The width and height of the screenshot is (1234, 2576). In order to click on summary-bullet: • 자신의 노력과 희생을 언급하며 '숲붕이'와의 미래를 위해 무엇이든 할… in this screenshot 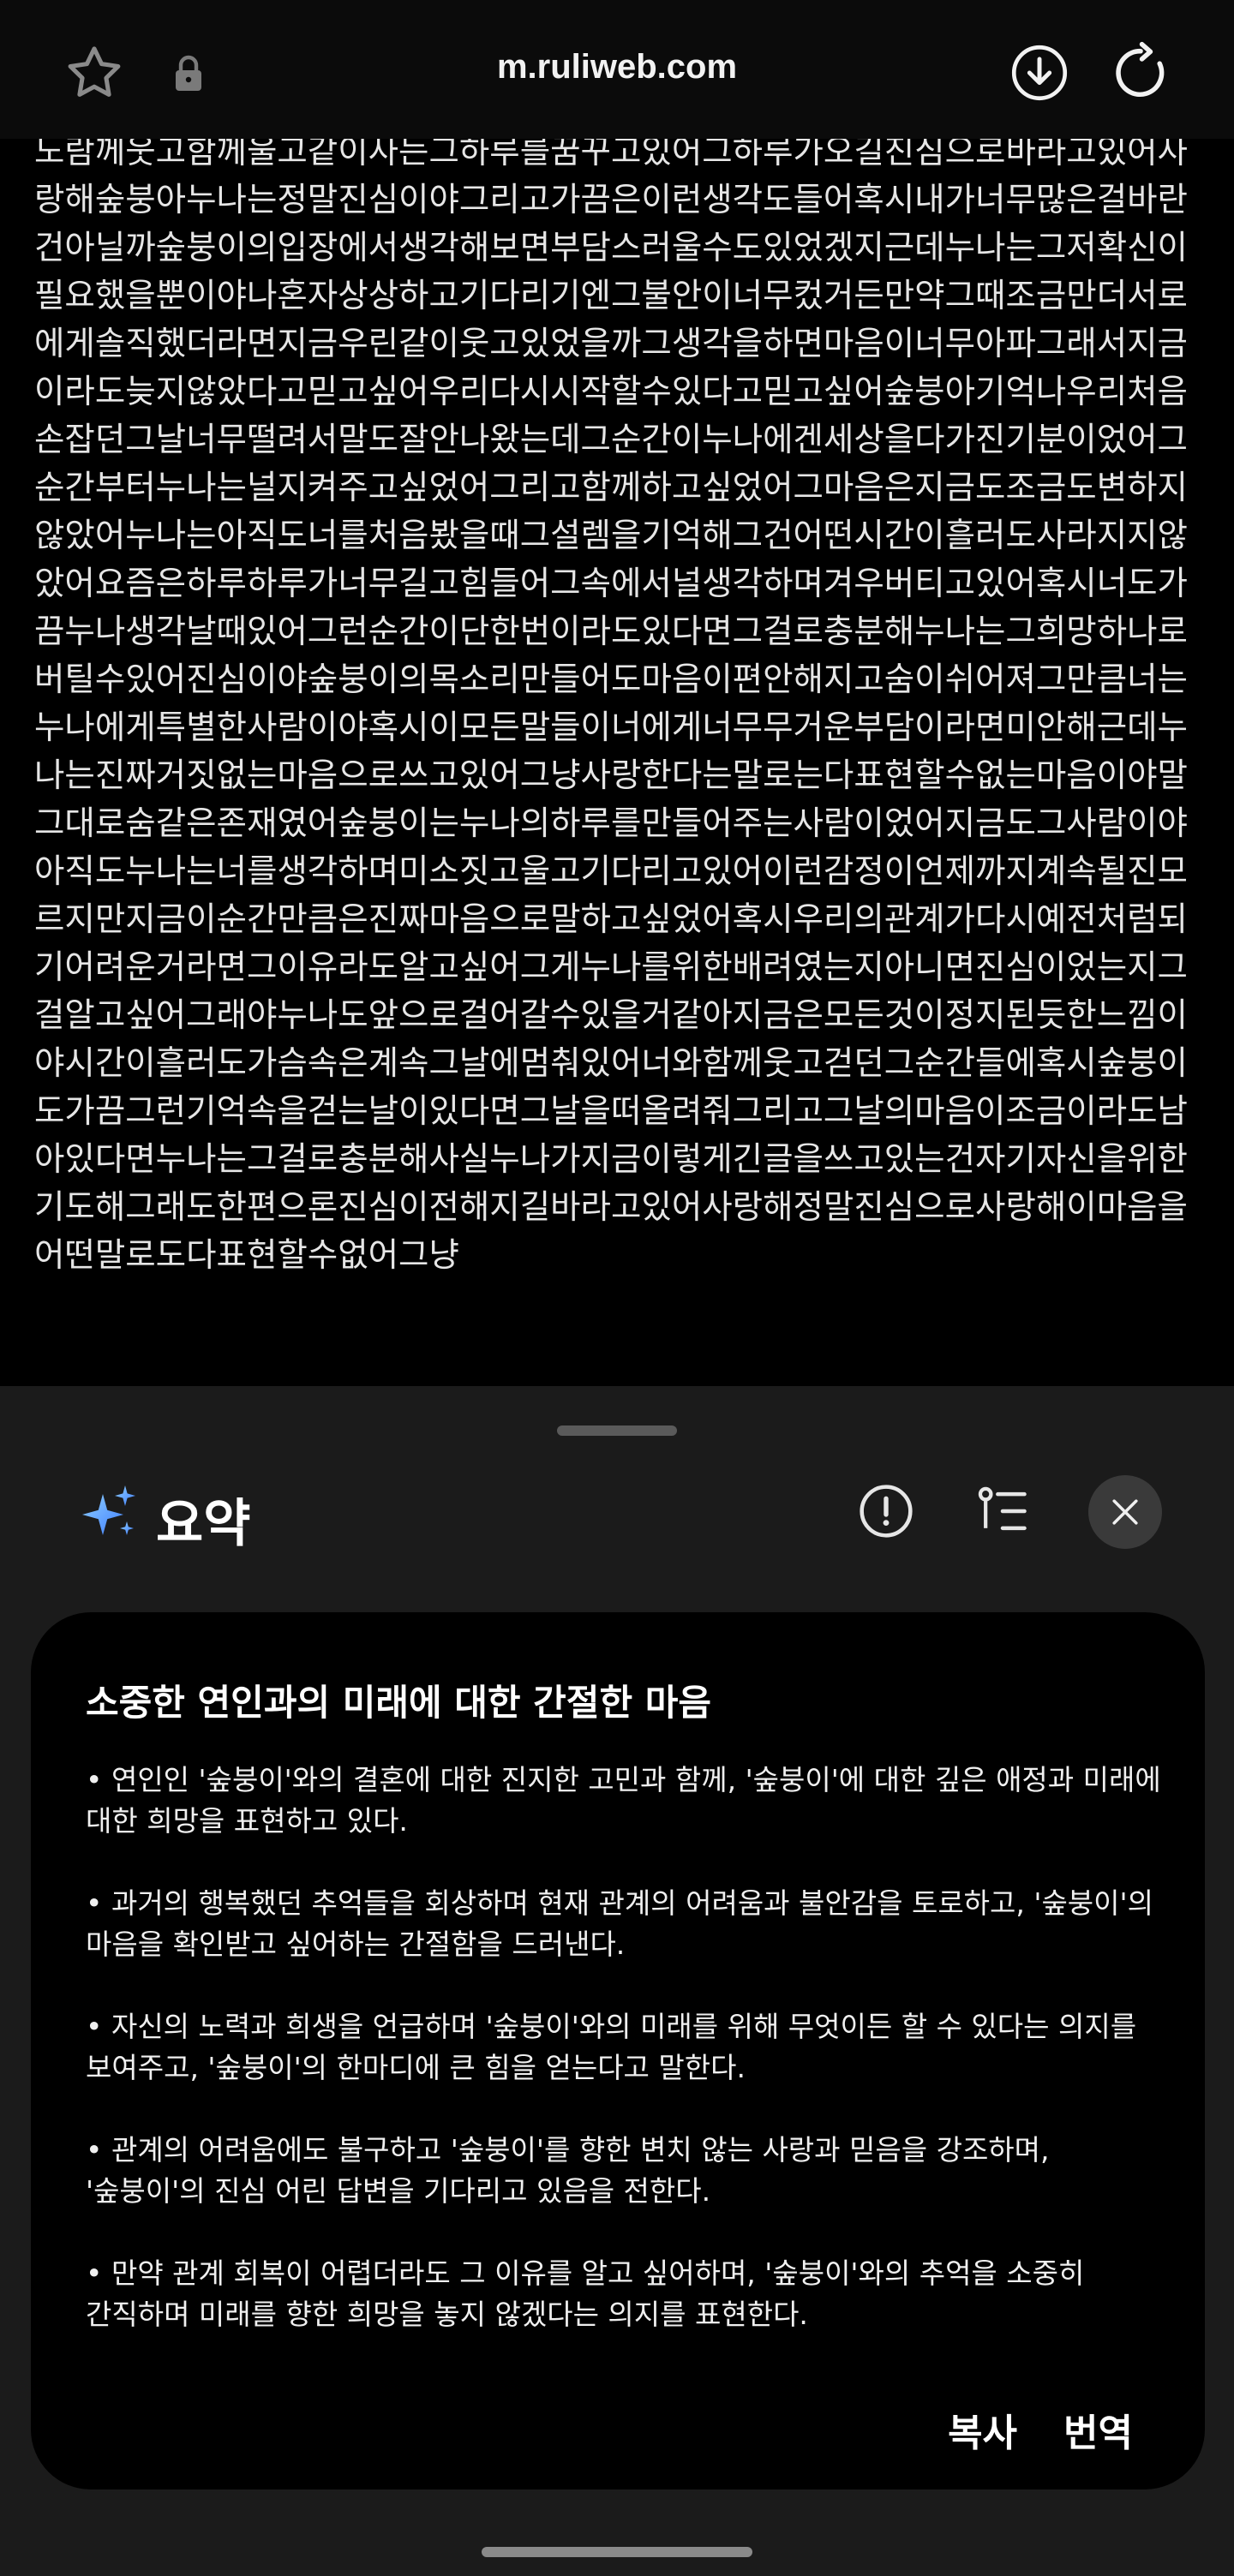, I will do `click(611, 2047)`.